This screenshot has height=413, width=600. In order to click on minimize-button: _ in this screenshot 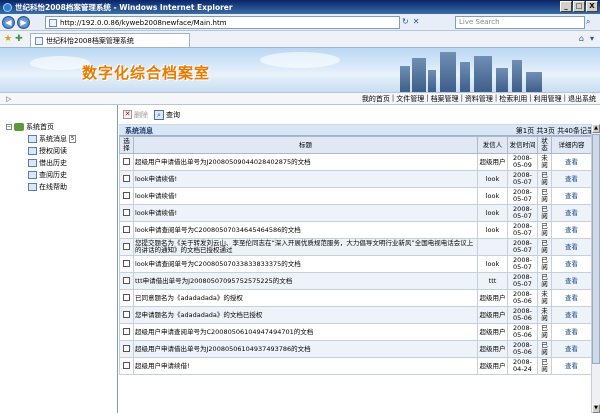, I will do `click(566, 6)`.